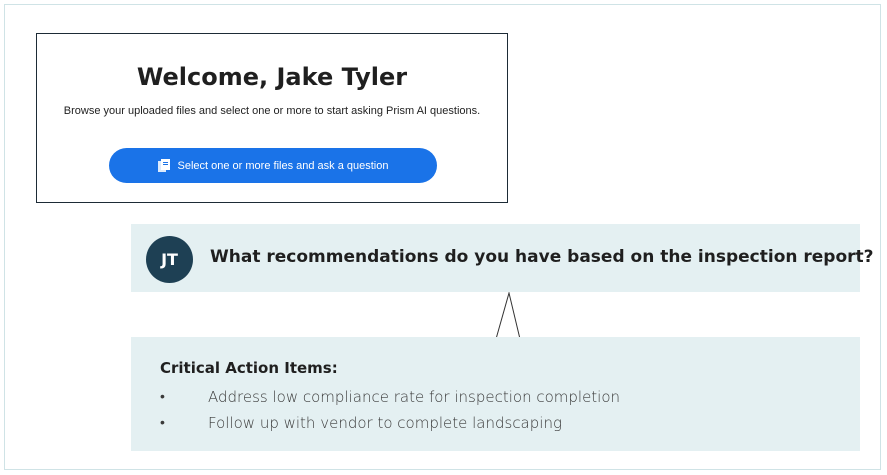 The width and height of the screenshot is (887, 475). What do you see at coordinates (272, 77) in the screenshot?
I see `welcome-title: Welcome, Jake Tyler` at bounding box center [272, 77].